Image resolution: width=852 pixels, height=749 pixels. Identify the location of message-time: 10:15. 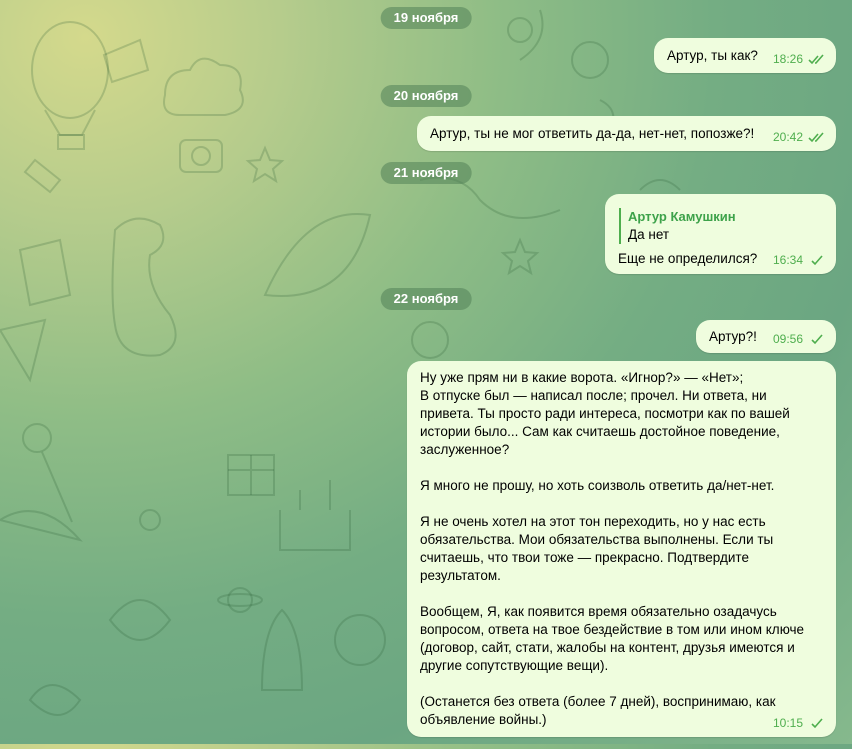
(787, 723).